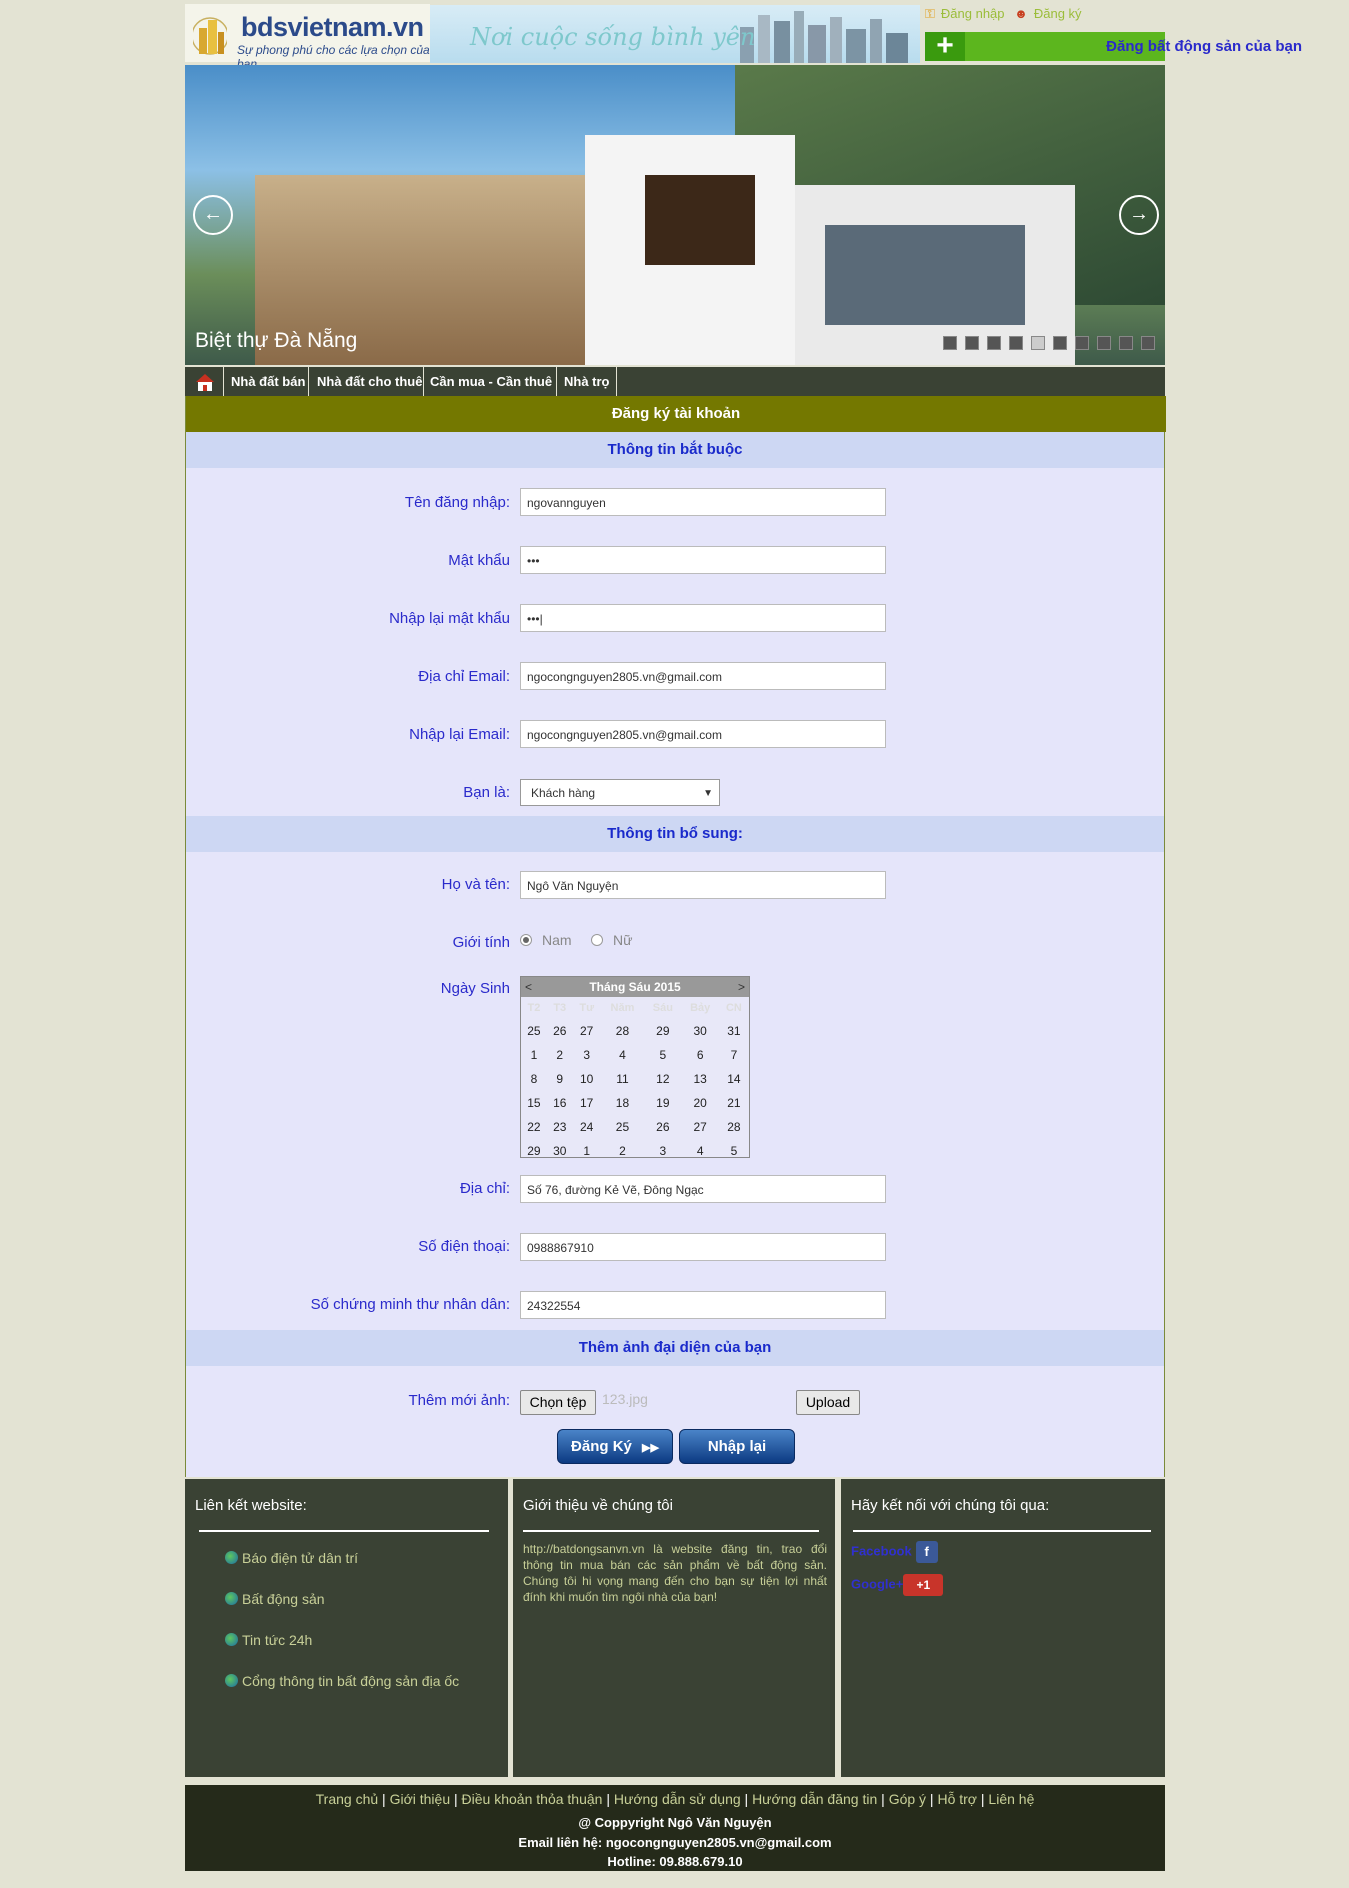  Describe the element at coordinates (824, 37) in the screenshot. I see `city-skyline-image` at that location.